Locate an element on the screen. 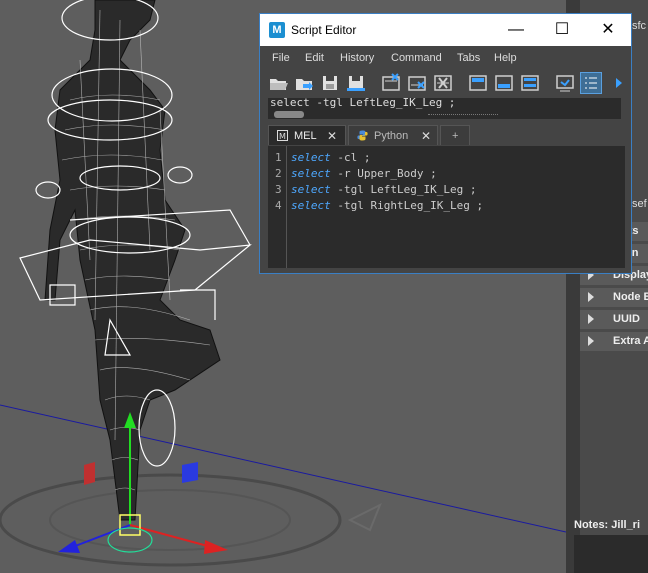  attr-fragment-top: sfc is located at coordinates (639, 26).